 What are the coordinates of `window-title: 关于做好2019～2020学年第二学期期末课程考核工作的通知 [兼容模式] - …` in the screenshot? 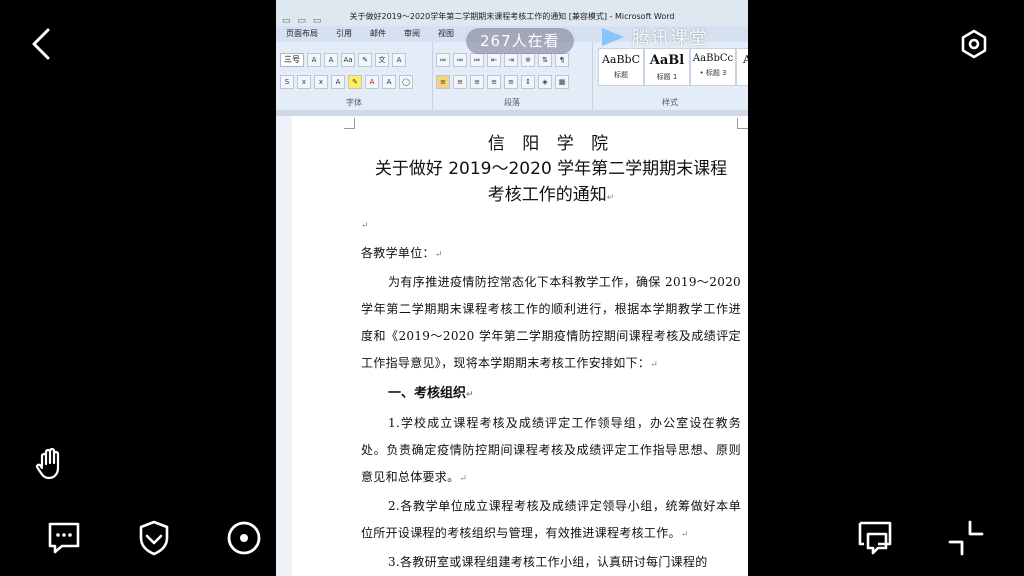 It's located at (512, 16).